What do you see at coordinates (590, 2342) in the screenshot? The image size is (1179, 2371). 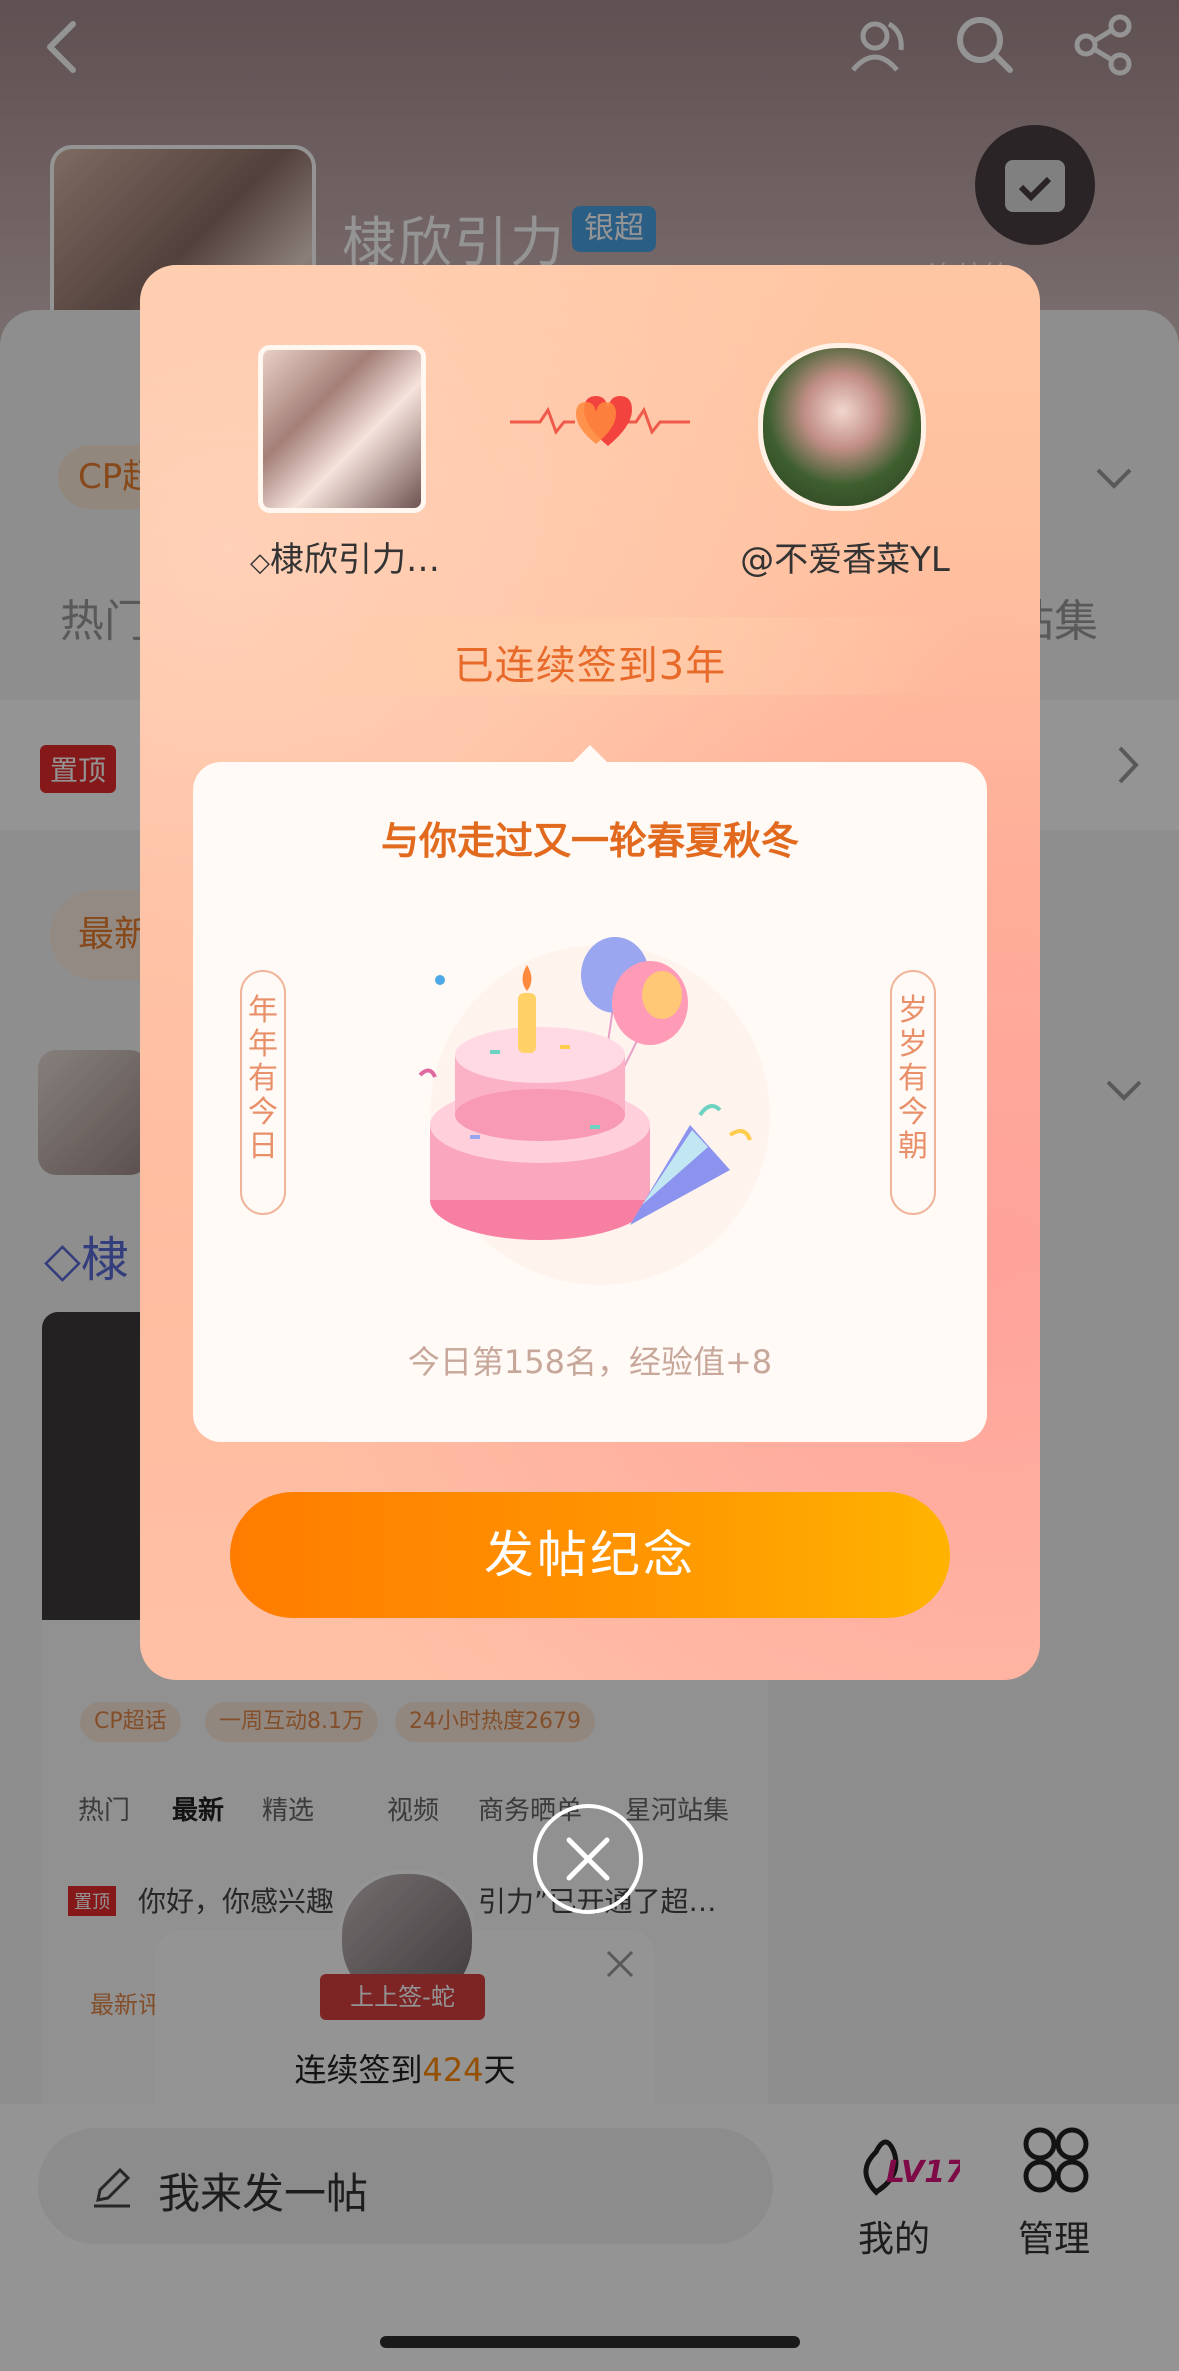 I see `home-indicator` at bounding box center [590, 2342].